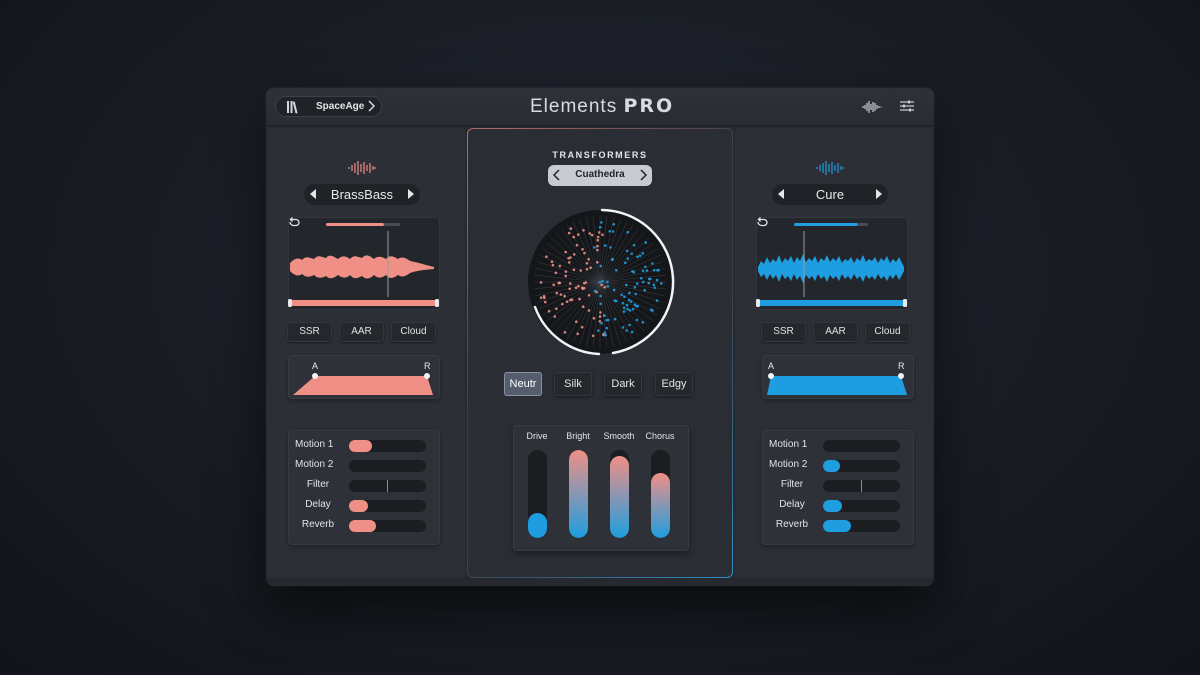  I want to click on preset-browser: SpaceAge, so click(328, 106).